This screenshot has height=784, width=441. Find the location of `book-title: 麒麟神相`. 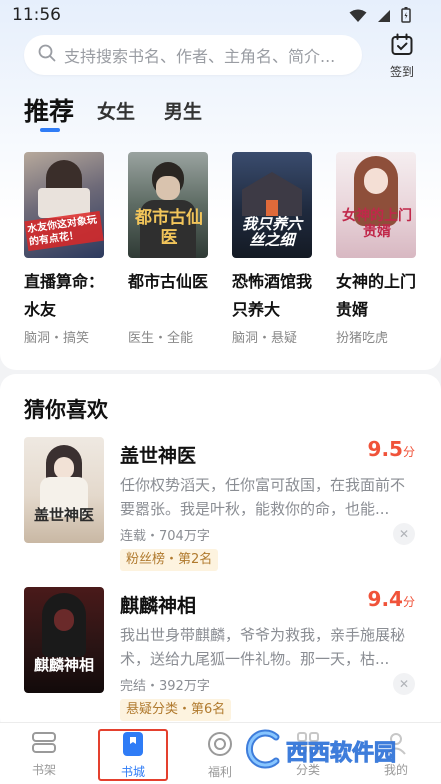

book-title: 麒麟神相 is located at coordinates (158, 606).